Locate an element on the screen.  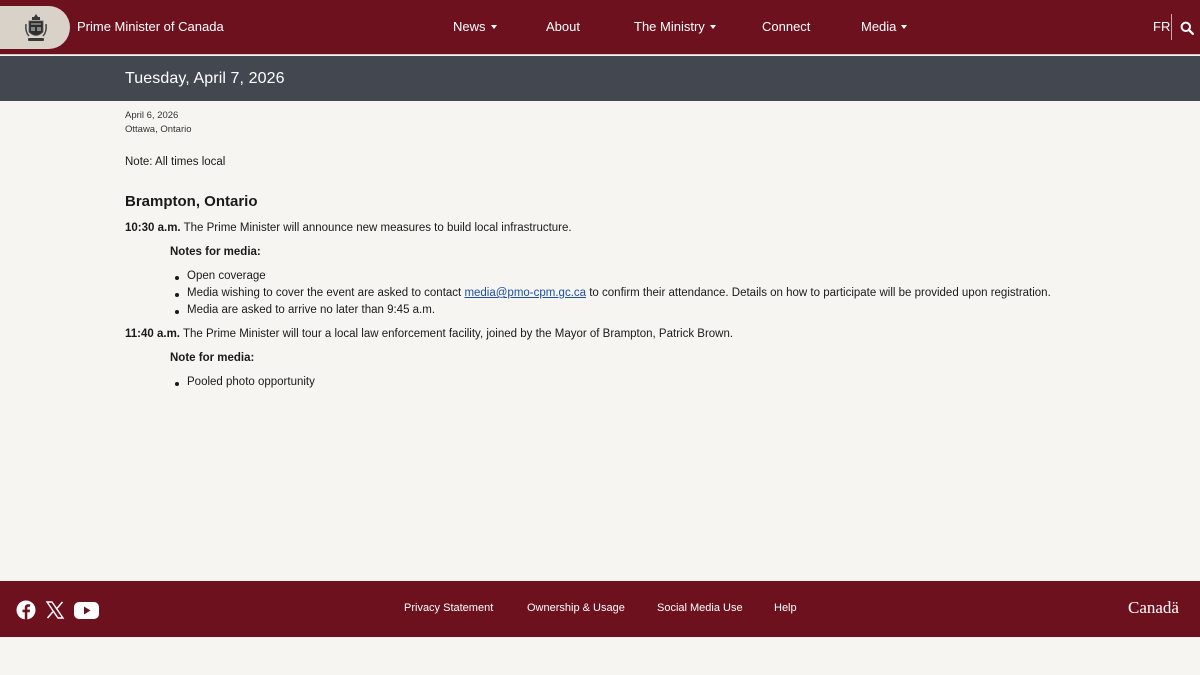
language-toggle: FR is located at coordinates (1161, 26).